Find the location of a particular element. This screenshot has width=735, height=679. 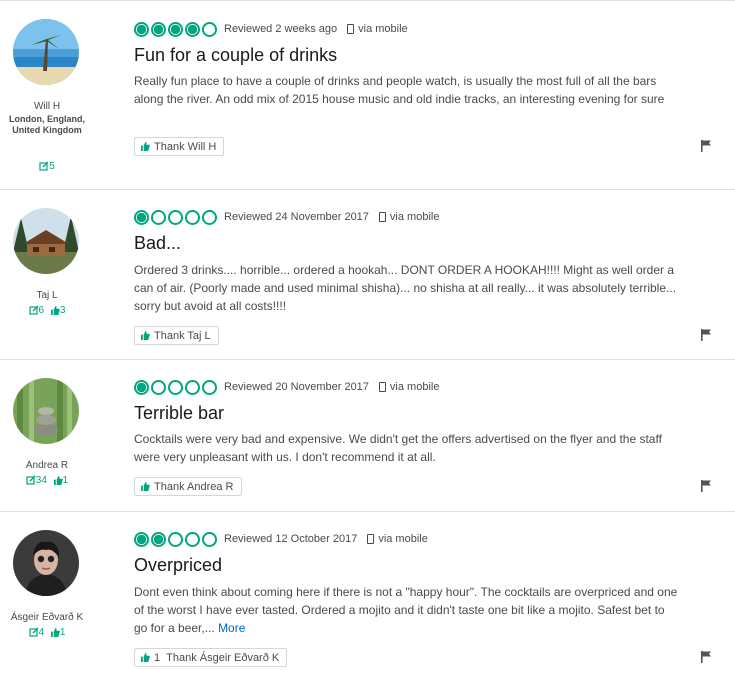

thank-button: Thank Andrea R is located at coordinates (188, 486).